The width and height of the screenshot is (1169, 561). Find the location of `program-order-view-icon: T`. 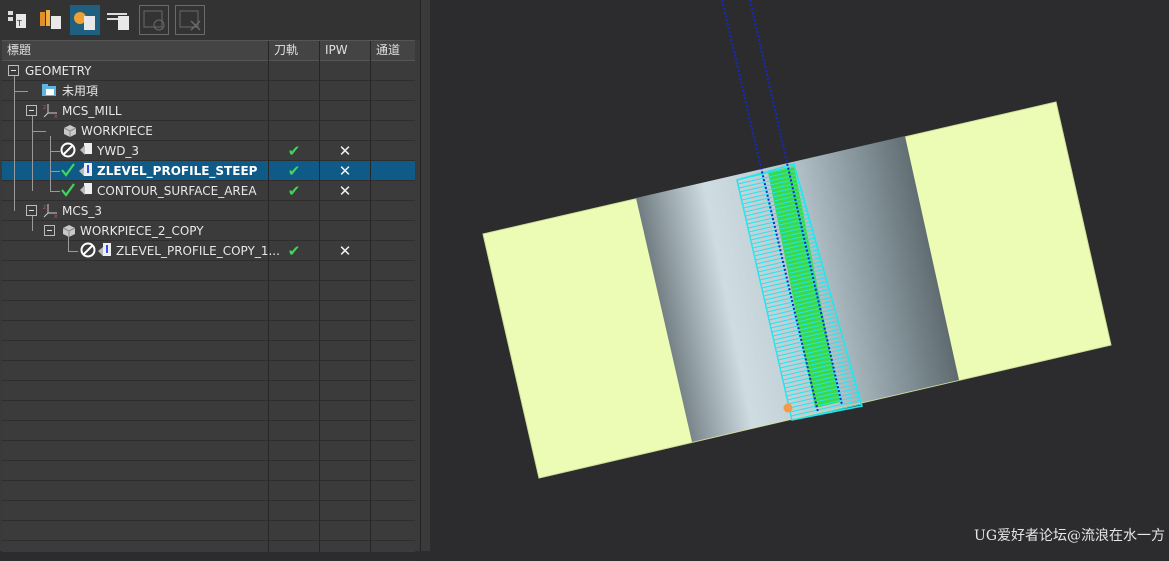

program-order-view-icon: T is located at coordinates (17, 19).